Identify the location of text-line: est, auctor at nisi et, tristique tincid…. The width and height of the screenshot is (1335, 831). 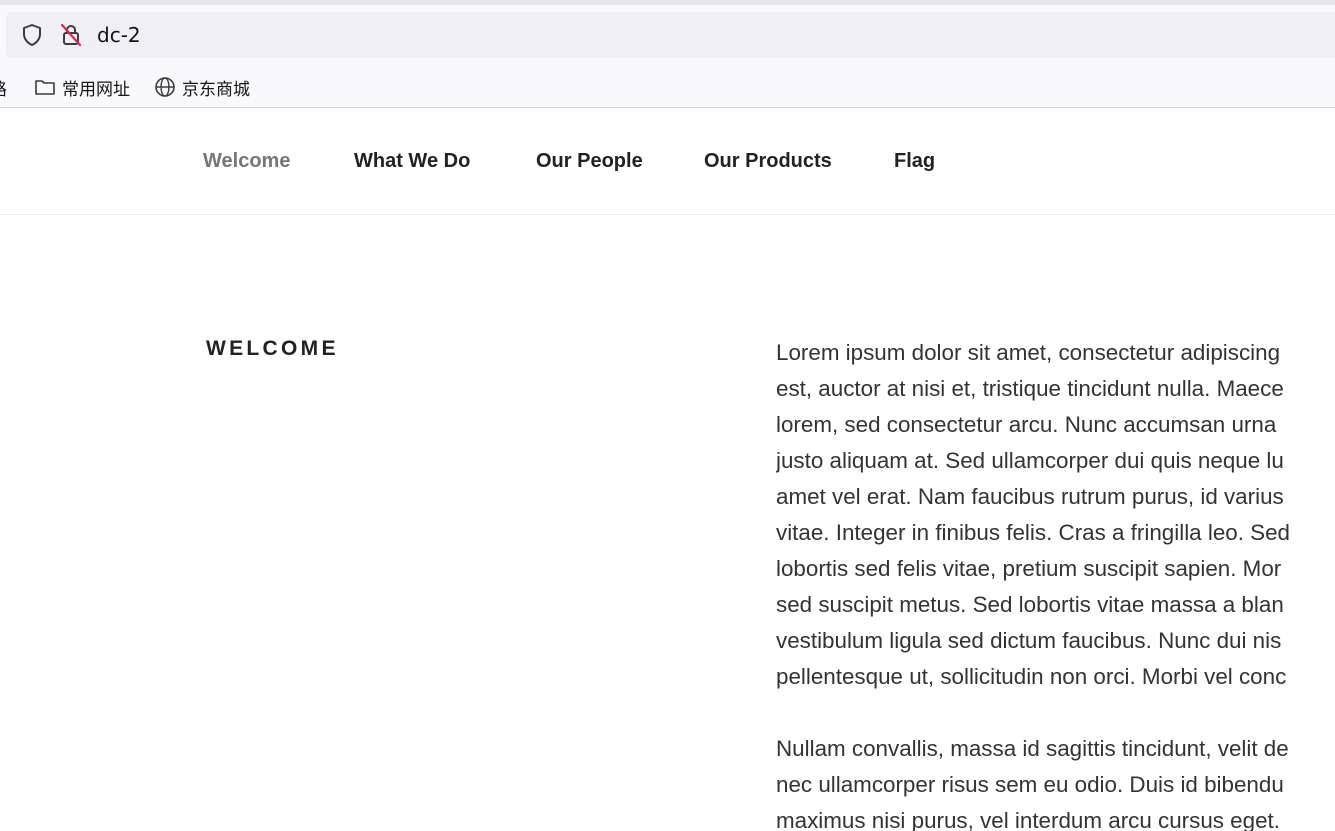
(1030, 388).